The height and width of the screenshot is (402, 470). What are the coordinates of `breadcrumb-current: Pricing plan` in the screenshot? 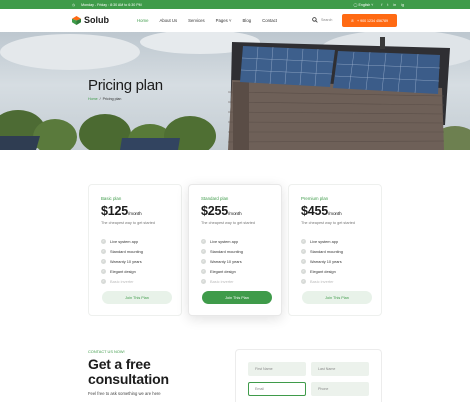 It's located at (112, 99).